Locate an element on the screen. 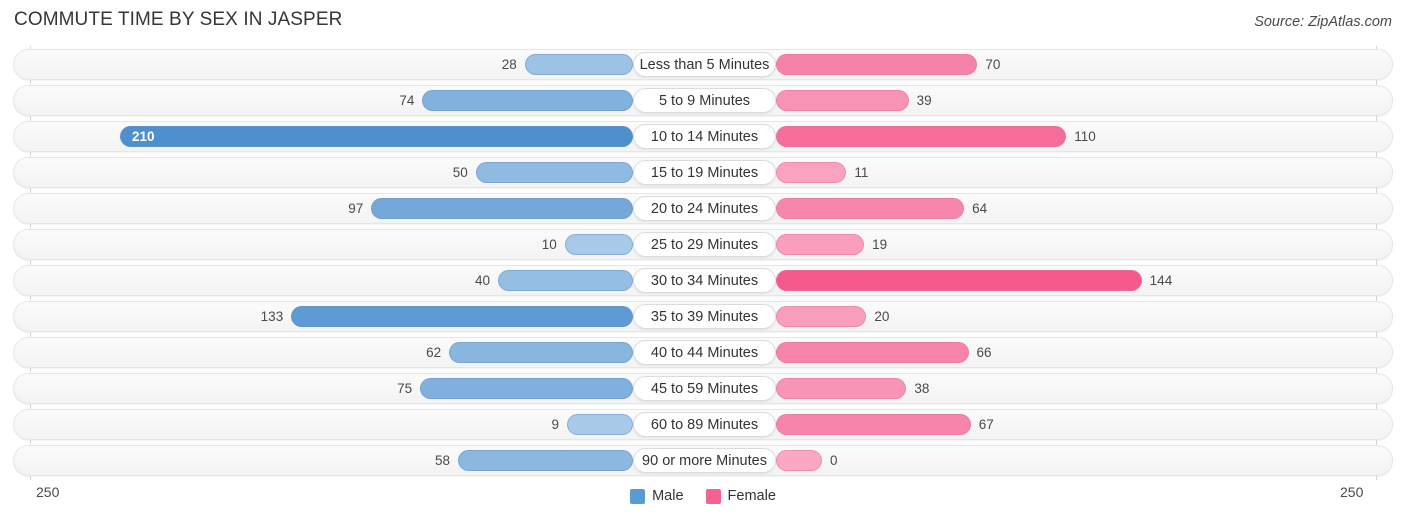  legend-item-female: Female is located at coordinates (740, 496).